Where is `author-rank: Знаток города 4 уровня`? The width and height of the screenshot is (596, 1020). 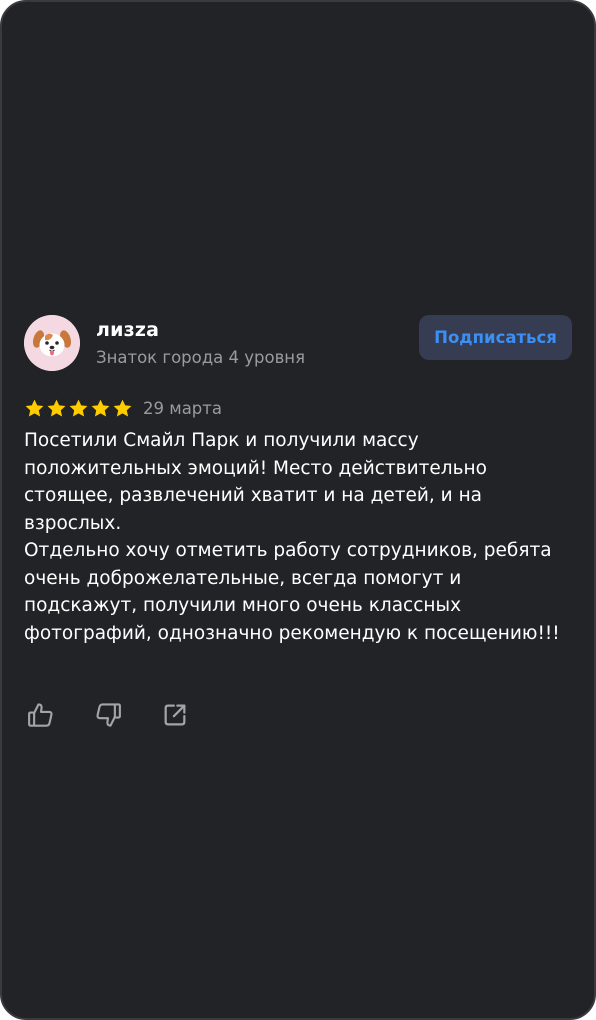
author-rank: Знаток города 4 уровня is located at coordinates (201, 357).